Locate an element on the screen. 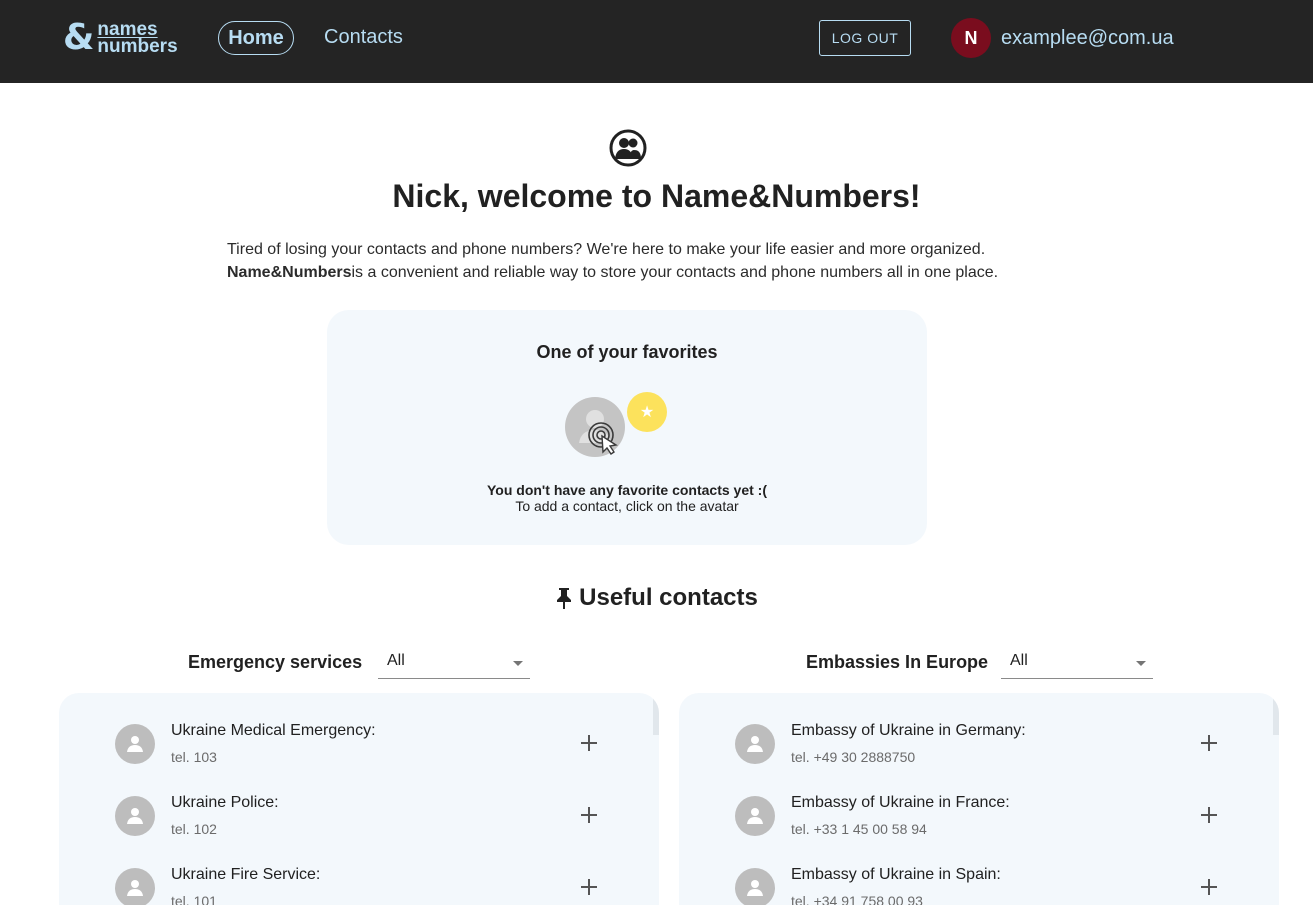  contact-phone: tel. 102 is located at coordinates (194, 829).